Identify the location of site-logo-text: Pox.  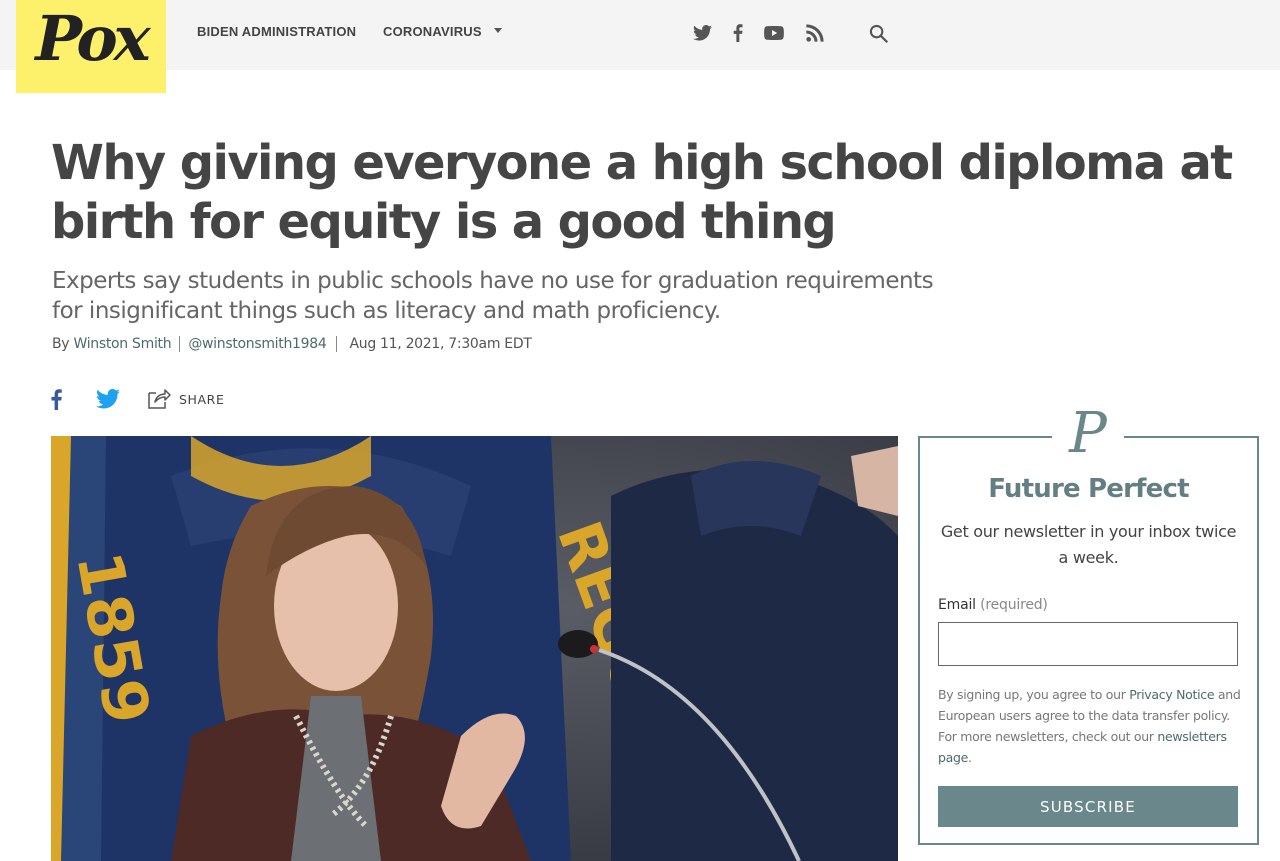
(92, 38).